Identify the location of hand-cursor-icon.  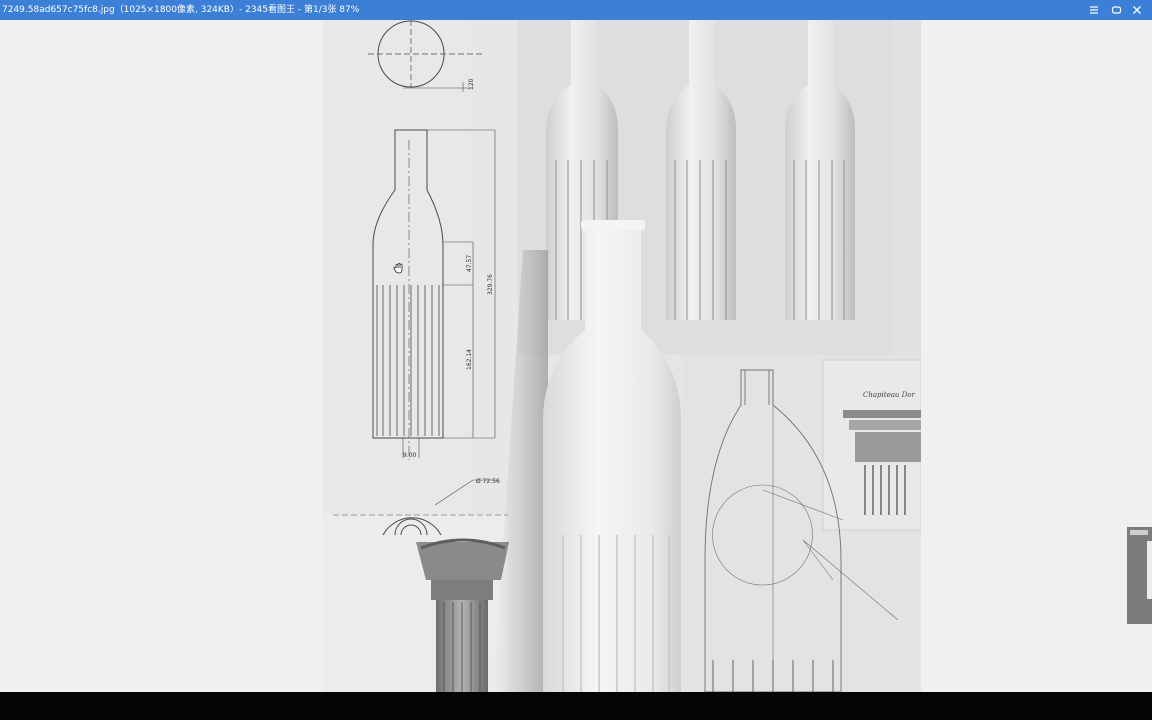
(398, 268).